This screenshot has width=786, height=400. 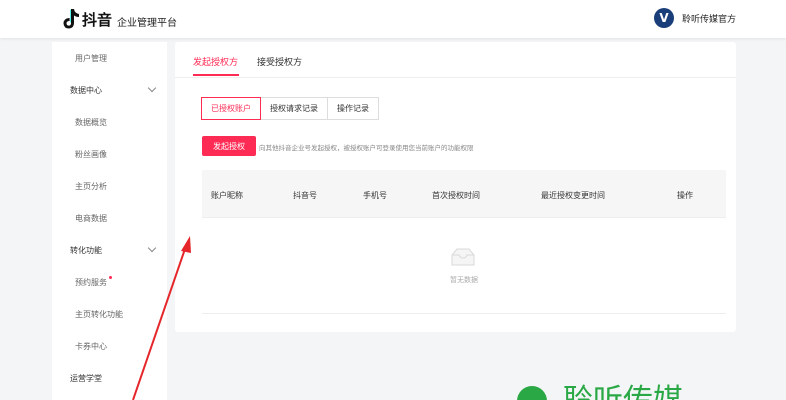 I want to click on watermark-brand: 聆听传媒, so click(x=600, y=393).